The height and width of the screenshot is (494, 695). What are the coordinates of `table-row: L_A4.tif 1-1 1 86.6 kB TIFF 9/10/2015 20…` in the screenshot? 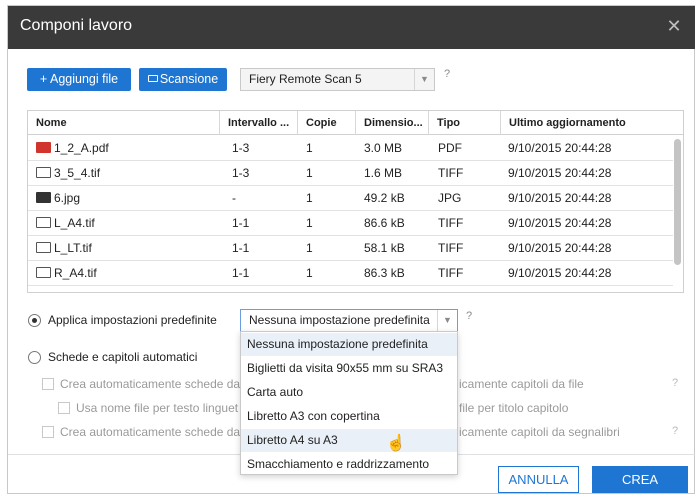 It's located at (350, 223).